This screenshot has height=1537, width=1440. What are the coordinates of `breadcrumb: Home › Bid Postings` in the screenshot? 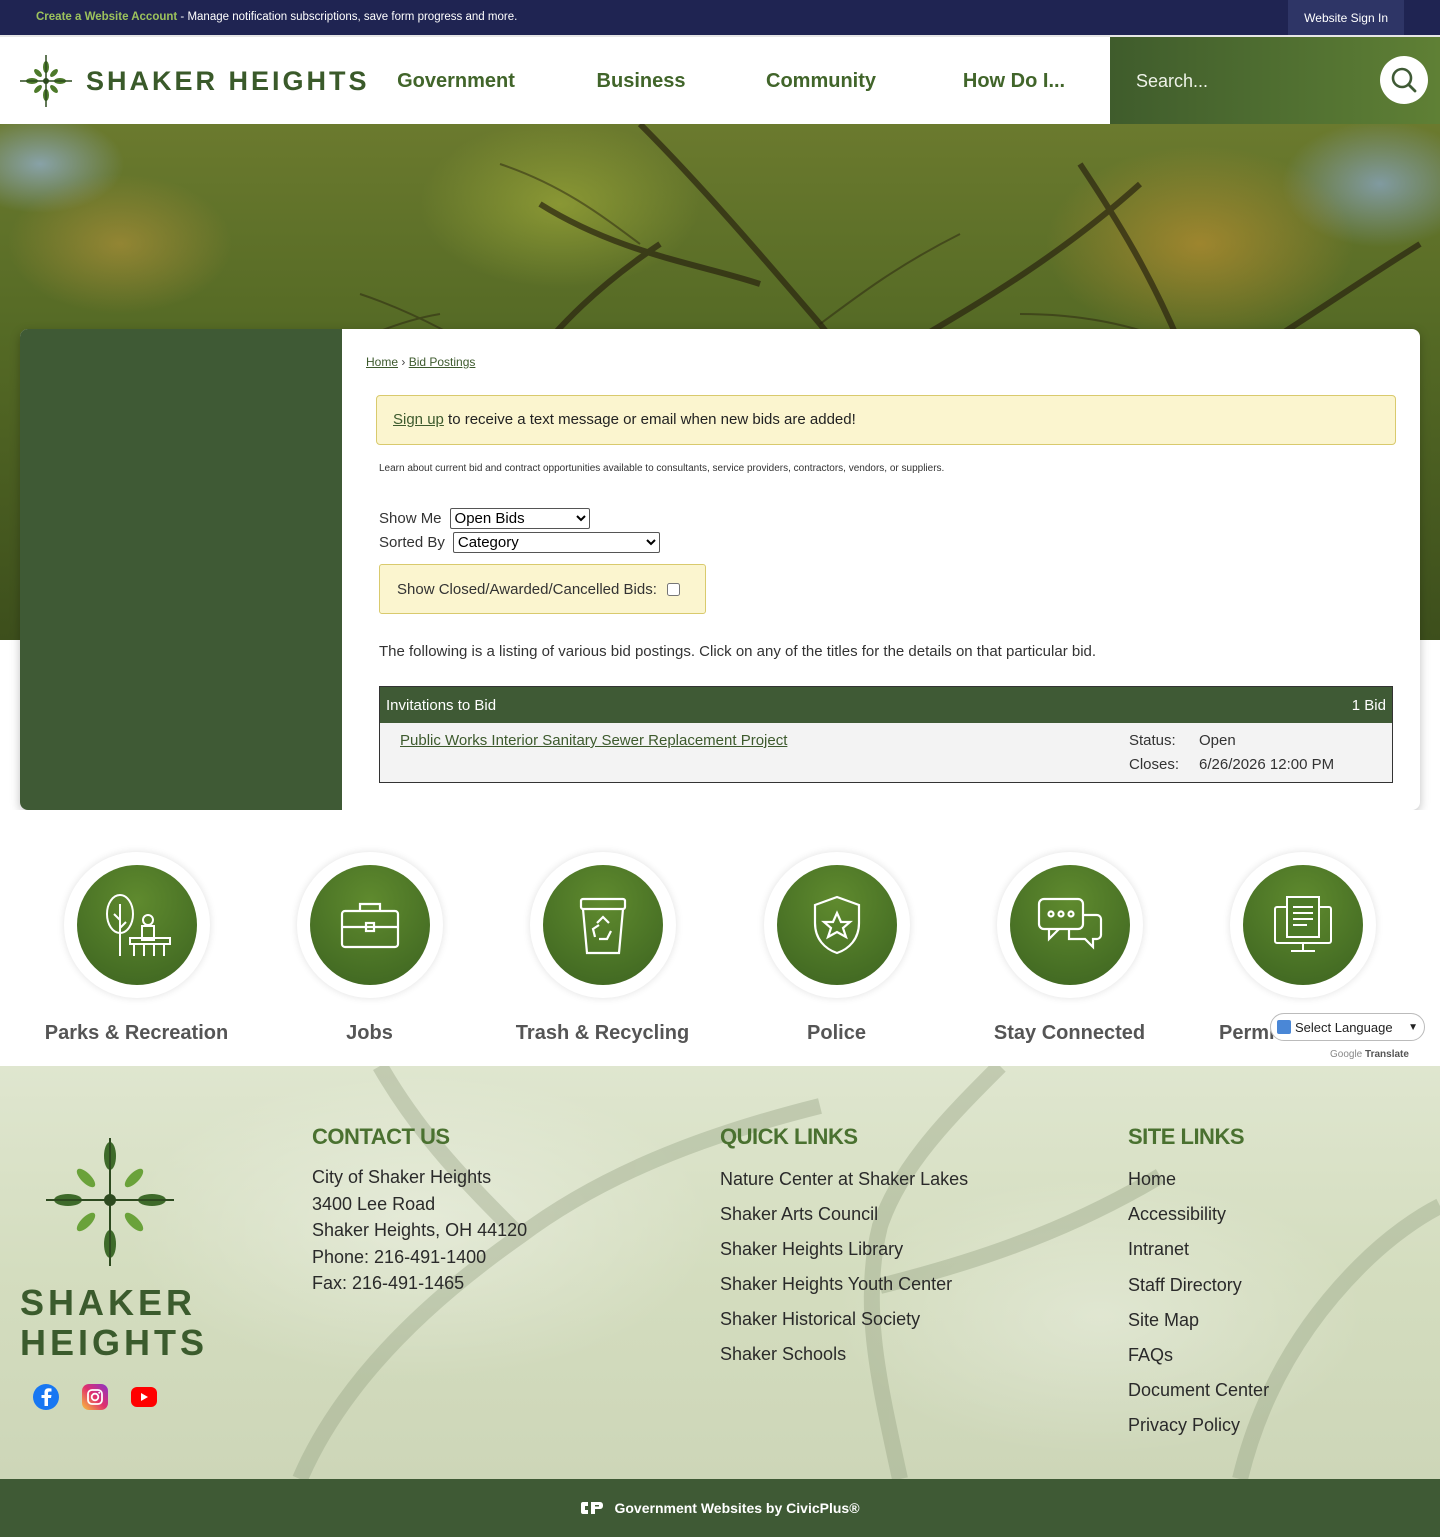 It's located at (420, 362).